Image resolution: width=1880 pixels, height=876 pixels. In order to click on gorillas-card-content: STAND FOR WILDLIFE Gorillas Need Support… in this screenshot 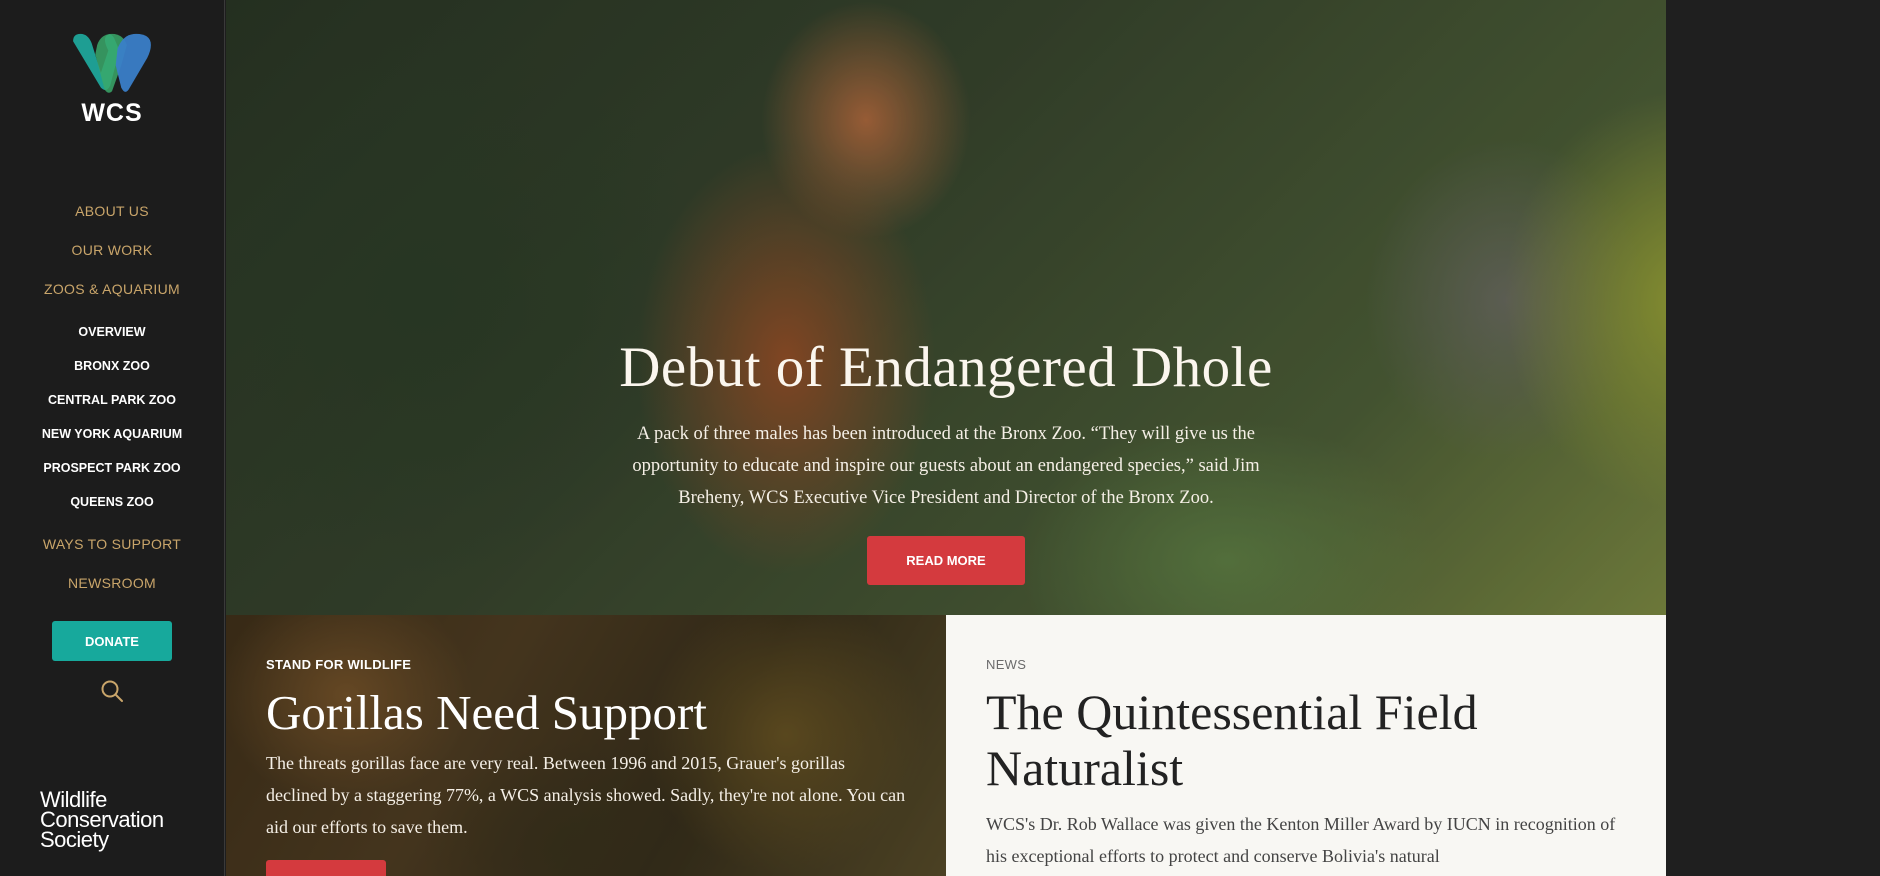, I will do `click(586, 750)`.